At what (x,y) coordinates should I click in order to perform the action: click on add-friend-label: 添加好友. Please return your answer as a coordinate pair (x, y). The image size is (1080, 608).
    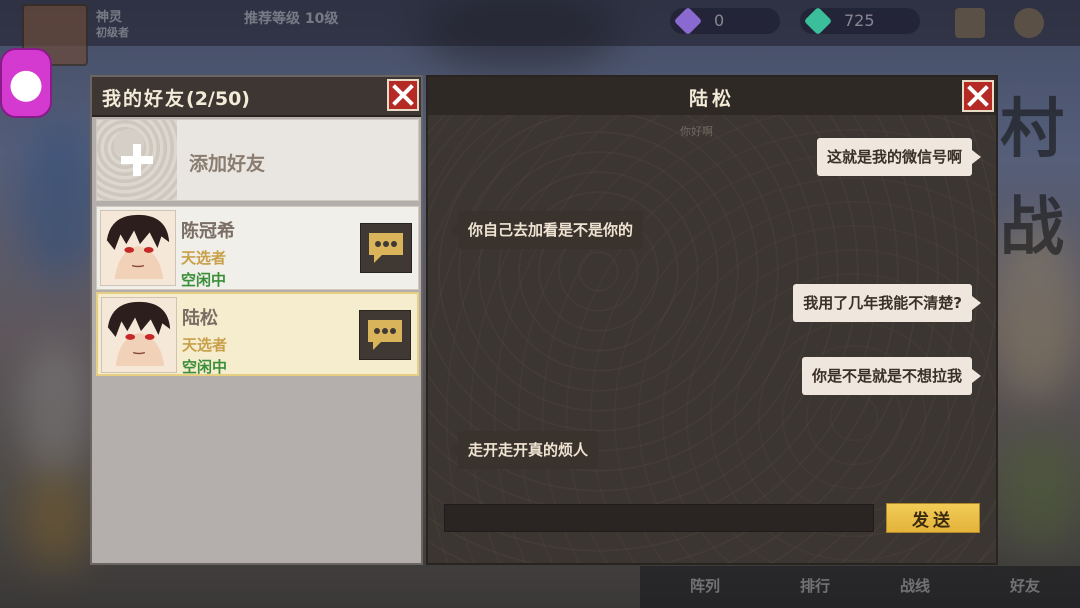
    Looking at the image, I should click on (227, 164).